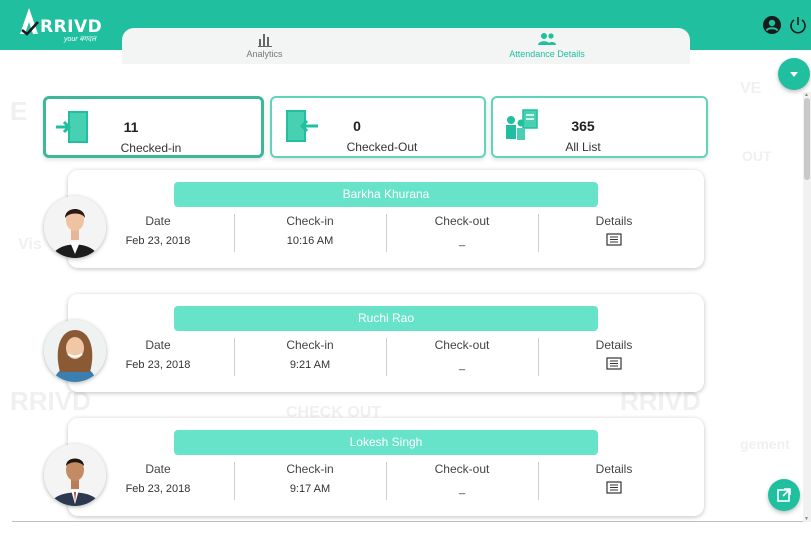 The image size is (811, 537). Describe the element at coordinates (547, 46) in the screenshot. I see `tab-attendance-details: Attendance Details` at that location.